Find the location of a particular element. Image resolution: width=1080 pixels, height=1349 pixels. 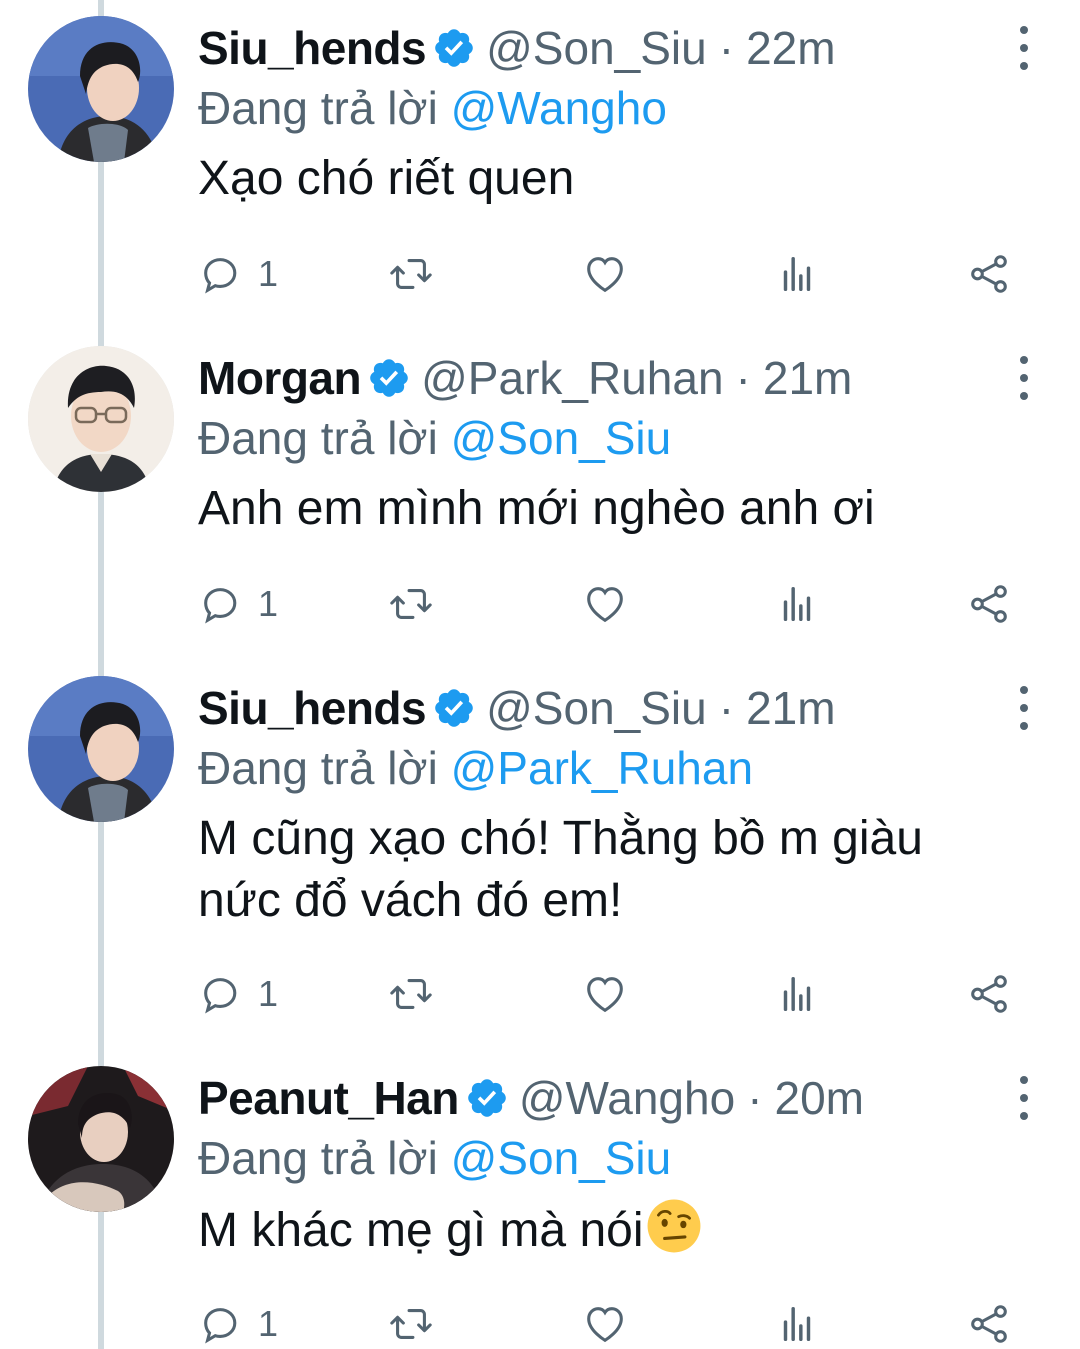

tweet-header: Morgan @Park_Ruhan · 21m is located at coordinates (525, 378).